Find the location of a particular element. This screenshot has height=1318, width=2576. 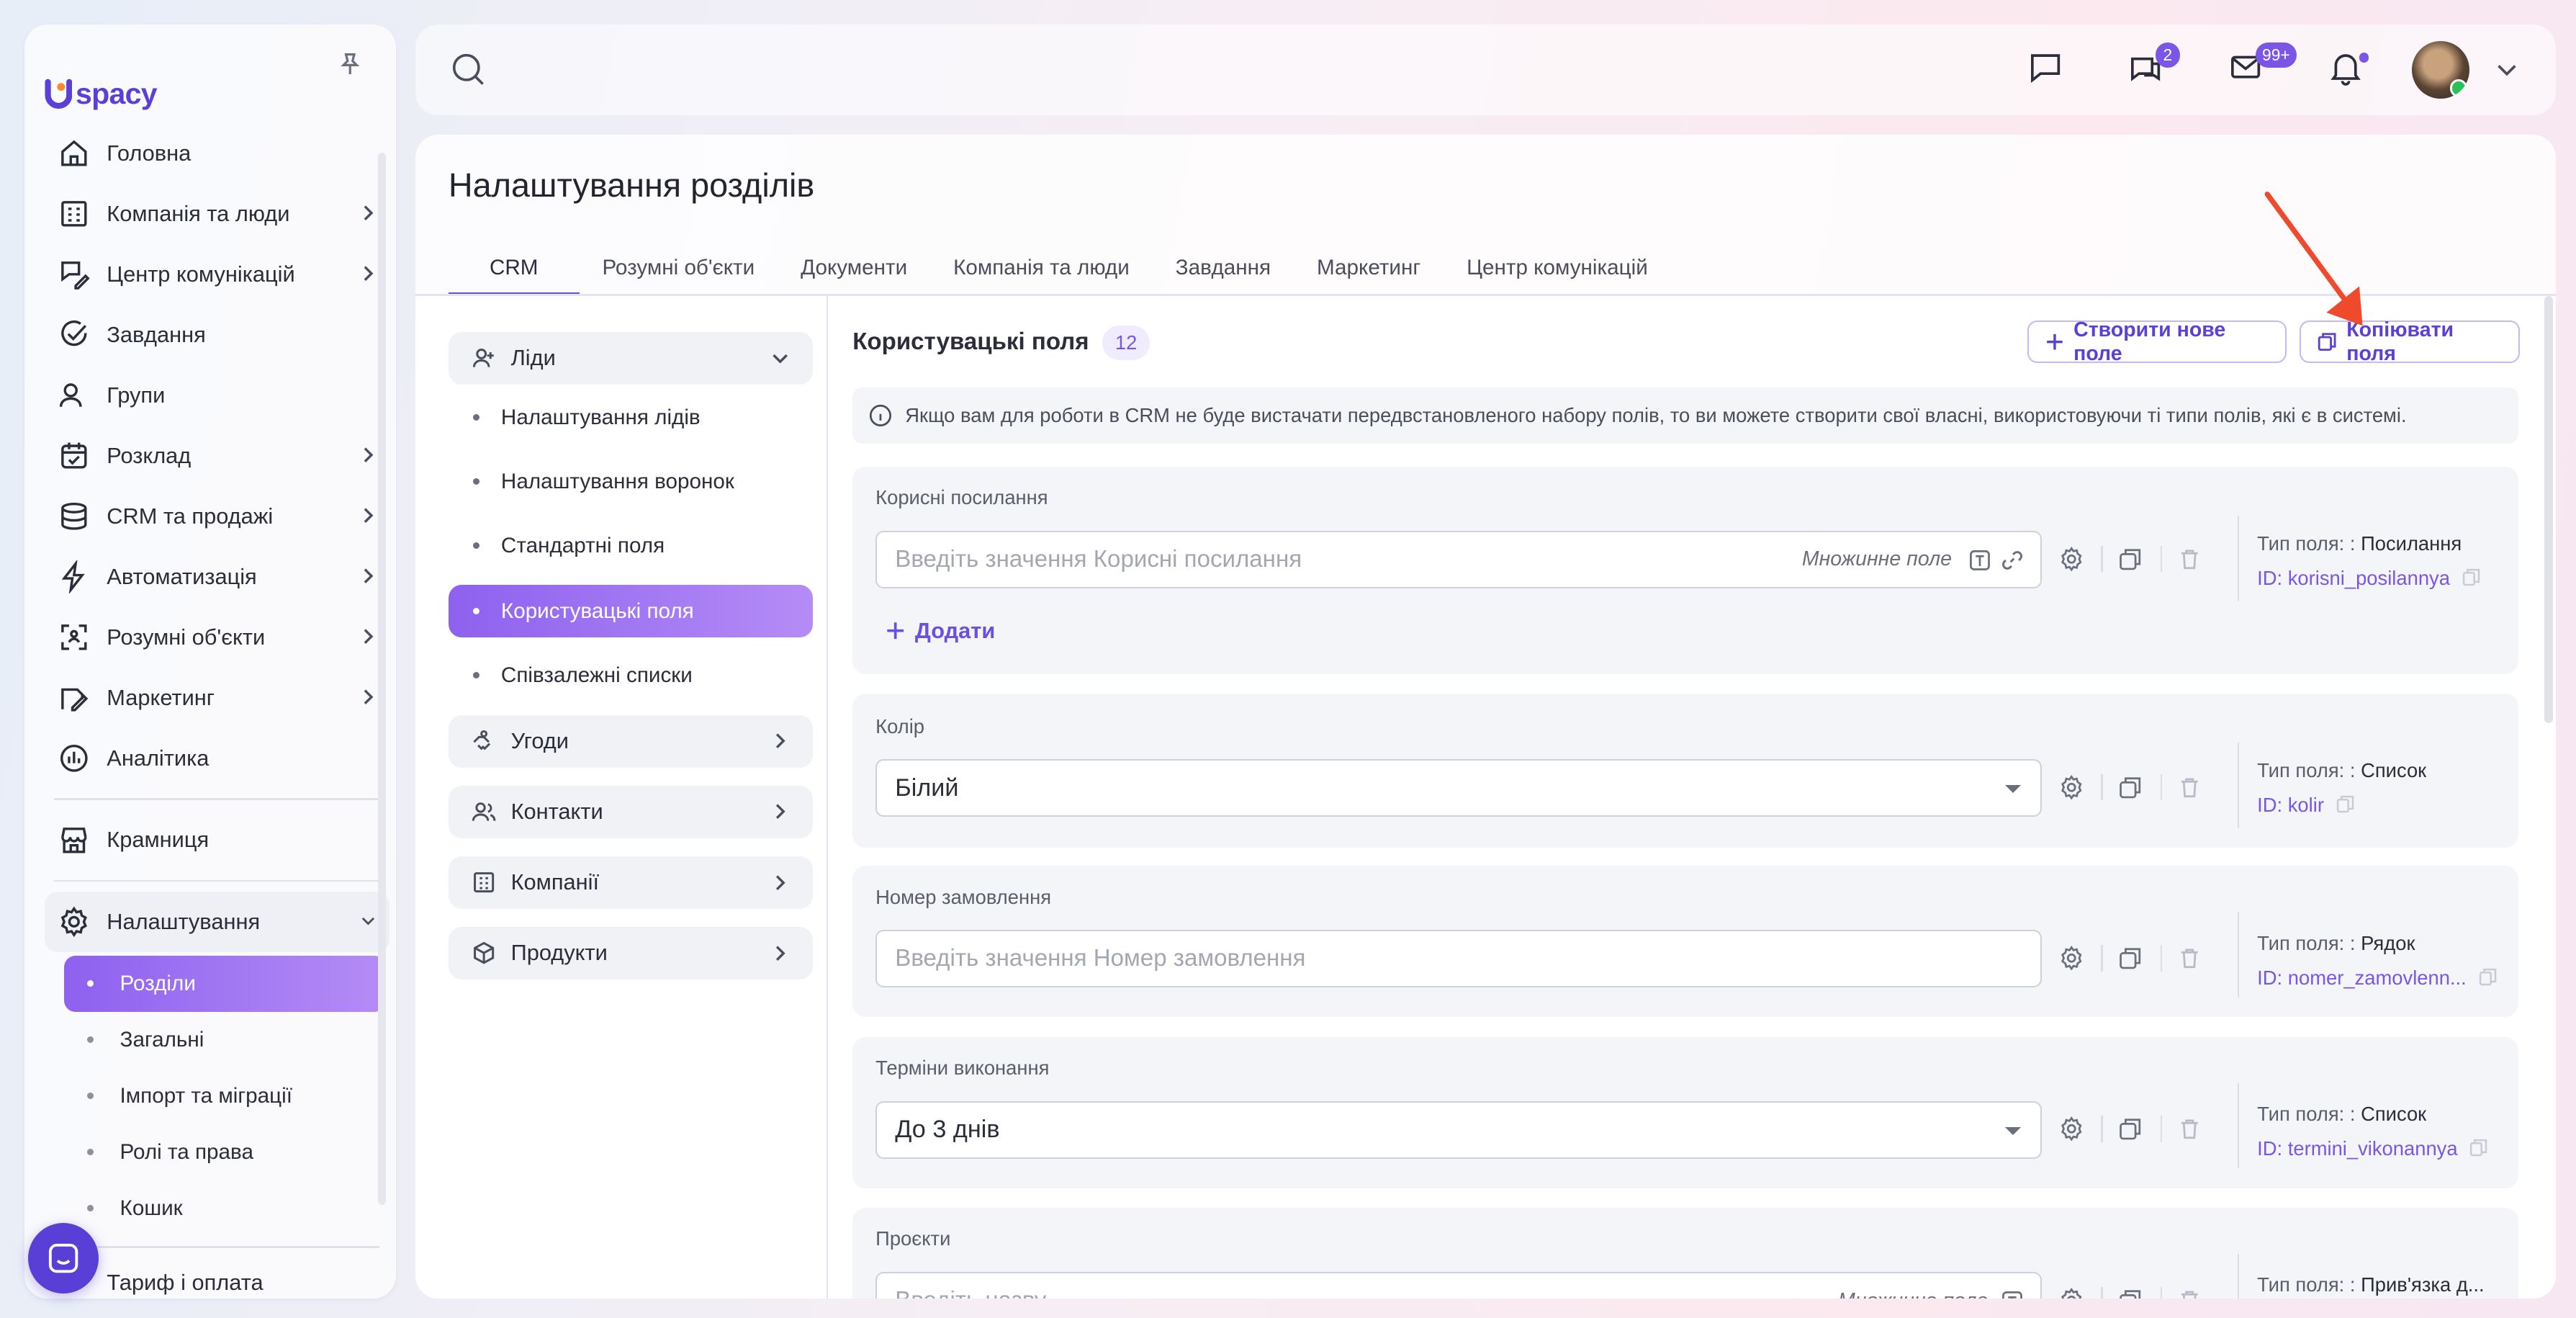

building-icon is located at coordinates (483, 882).